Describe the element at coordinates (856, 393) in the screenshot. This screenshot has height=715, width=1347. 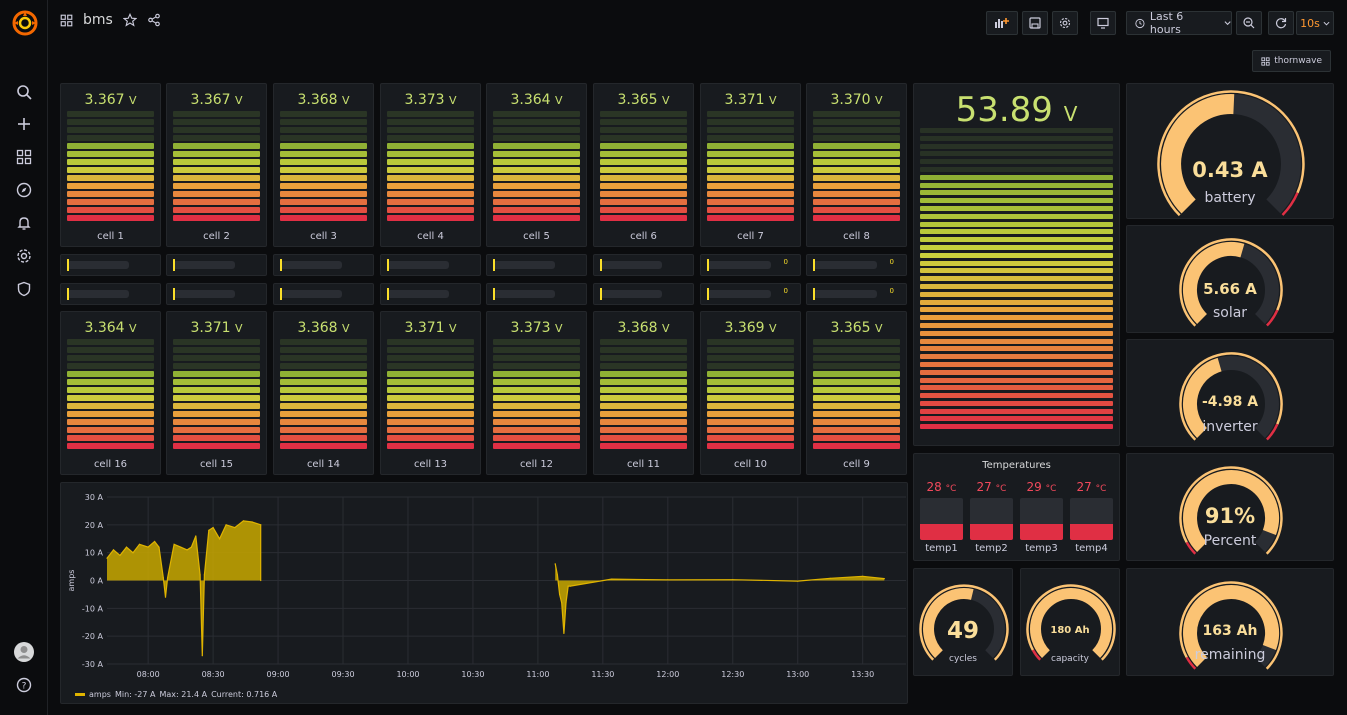
I see `cell-panel: 3.365 Vcell 9` at that location.